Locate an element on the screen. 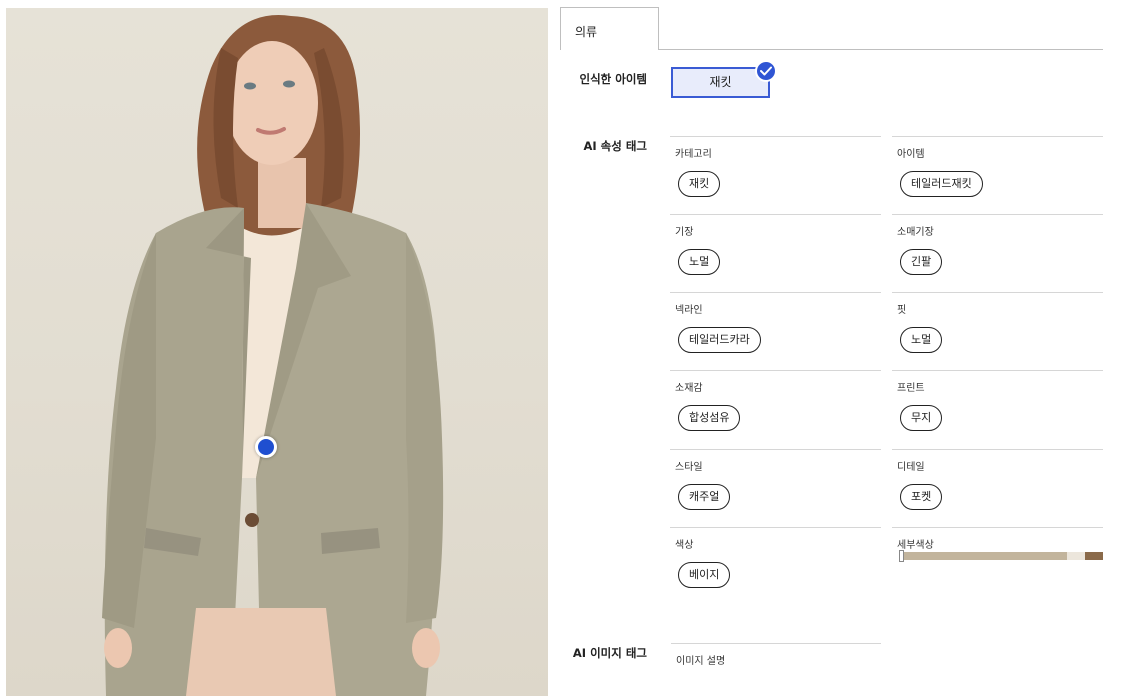  attr-cell-detail-color: 세부색상 is located at coordinates (997, 566).